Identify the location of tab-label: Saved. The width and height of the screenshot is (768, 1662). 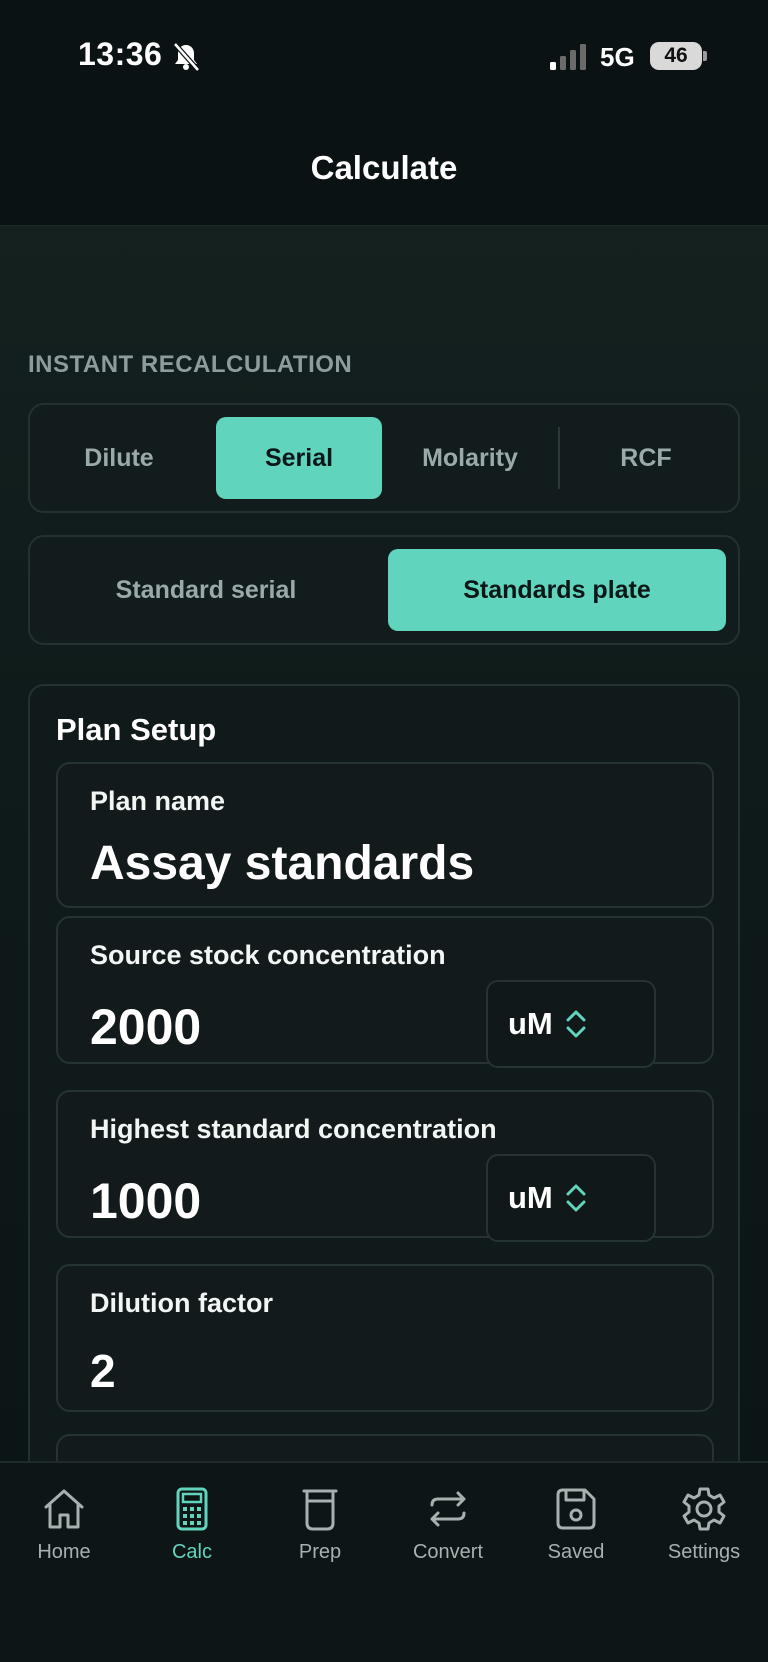
(576, 1552).